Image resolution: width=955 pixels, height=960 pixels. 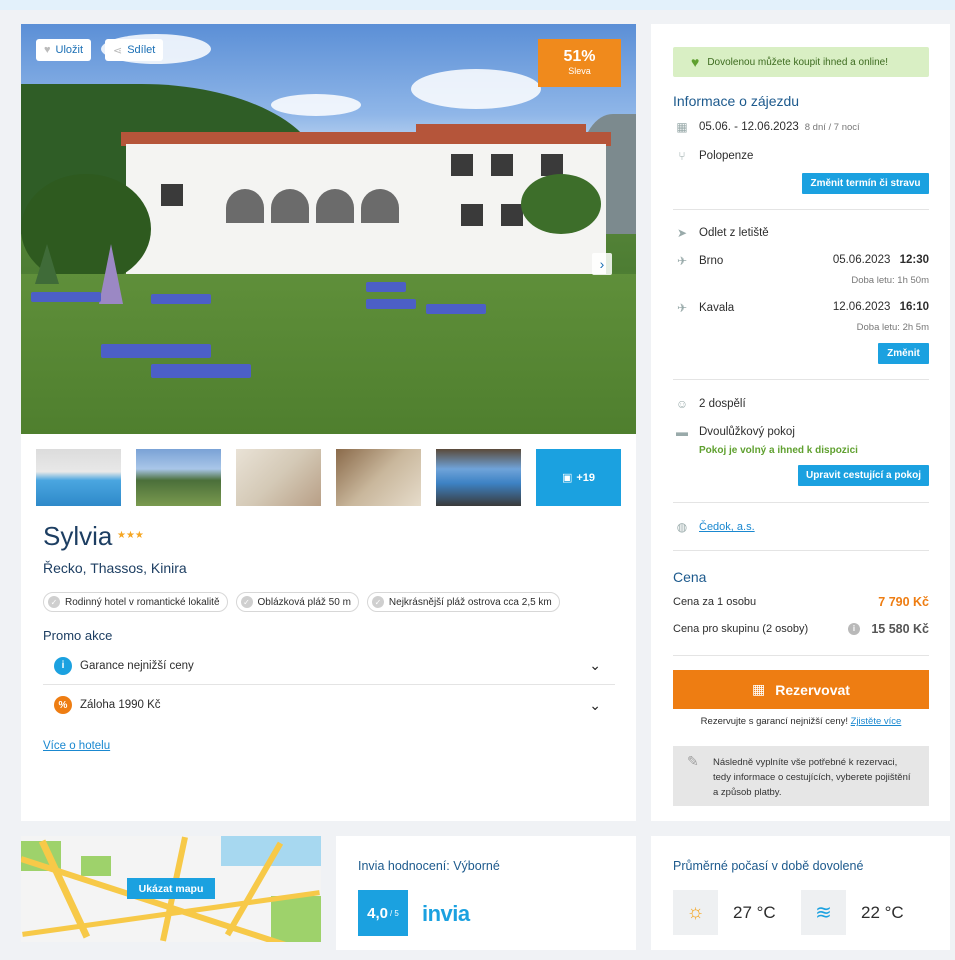 What do you see at coordinates (914, 260) in the screenshot?
I see `outbound-time: 12:30` at bounding box center [914, 260].